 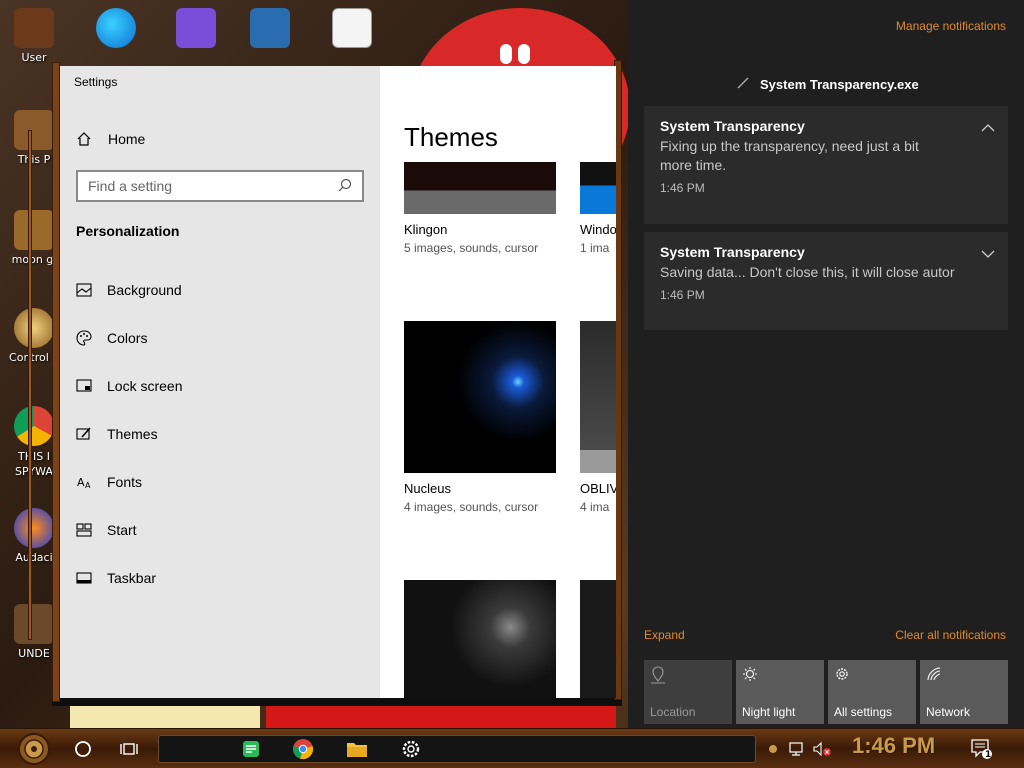 I want to click on quick-action-network: Network, so click(x=964, y=692).